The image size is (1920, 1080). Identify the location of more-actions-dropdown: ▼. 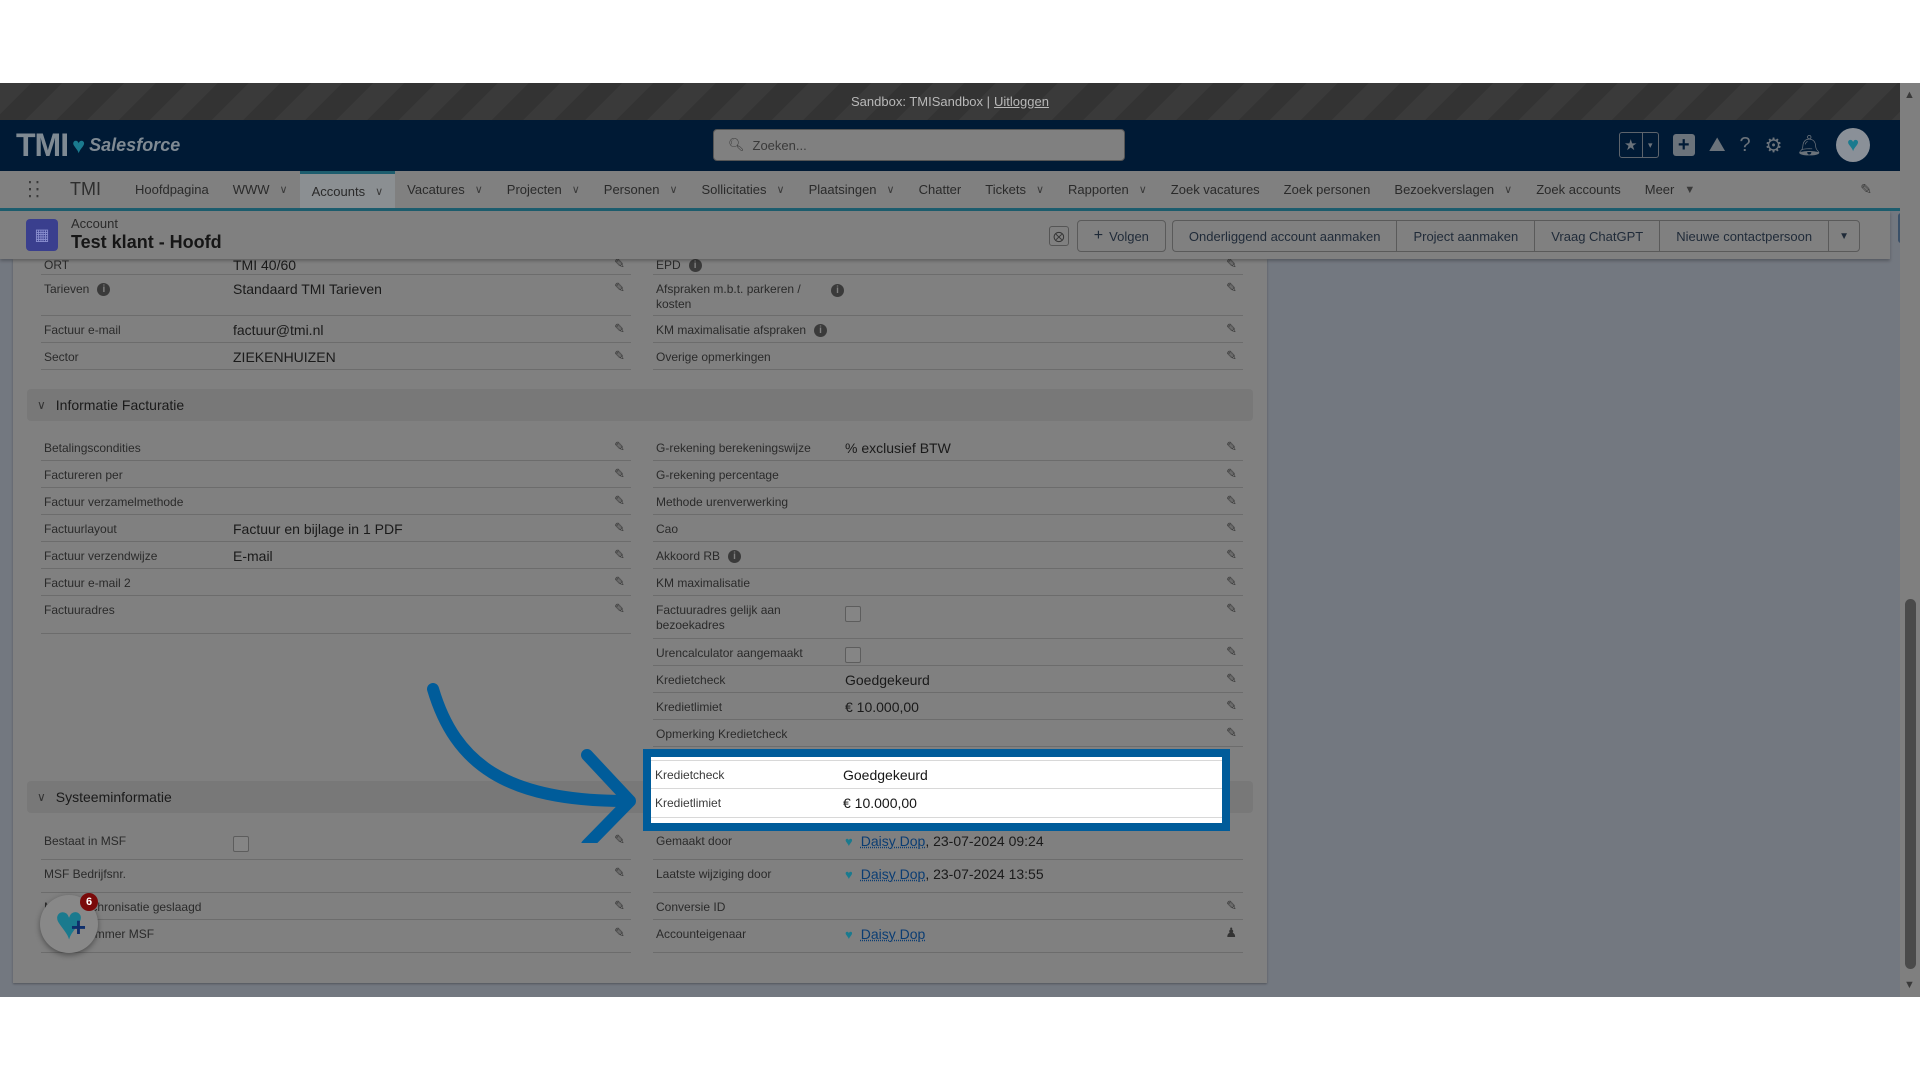
(1844, 236).